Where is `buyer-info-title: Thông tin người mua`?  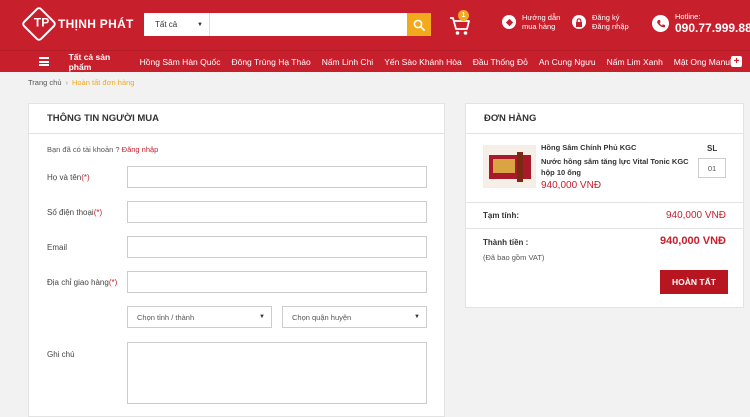
buyer-info-title: Thông tin người mua is located at coordinates (236, 119).